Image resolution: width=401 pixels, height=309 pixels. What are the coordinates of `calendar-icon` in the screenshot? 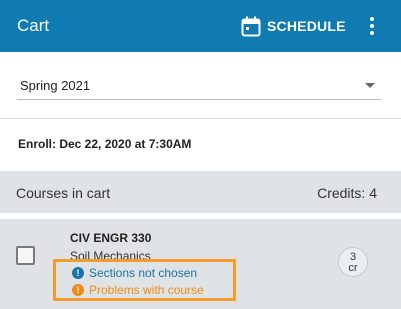 It's located at (251, 26).